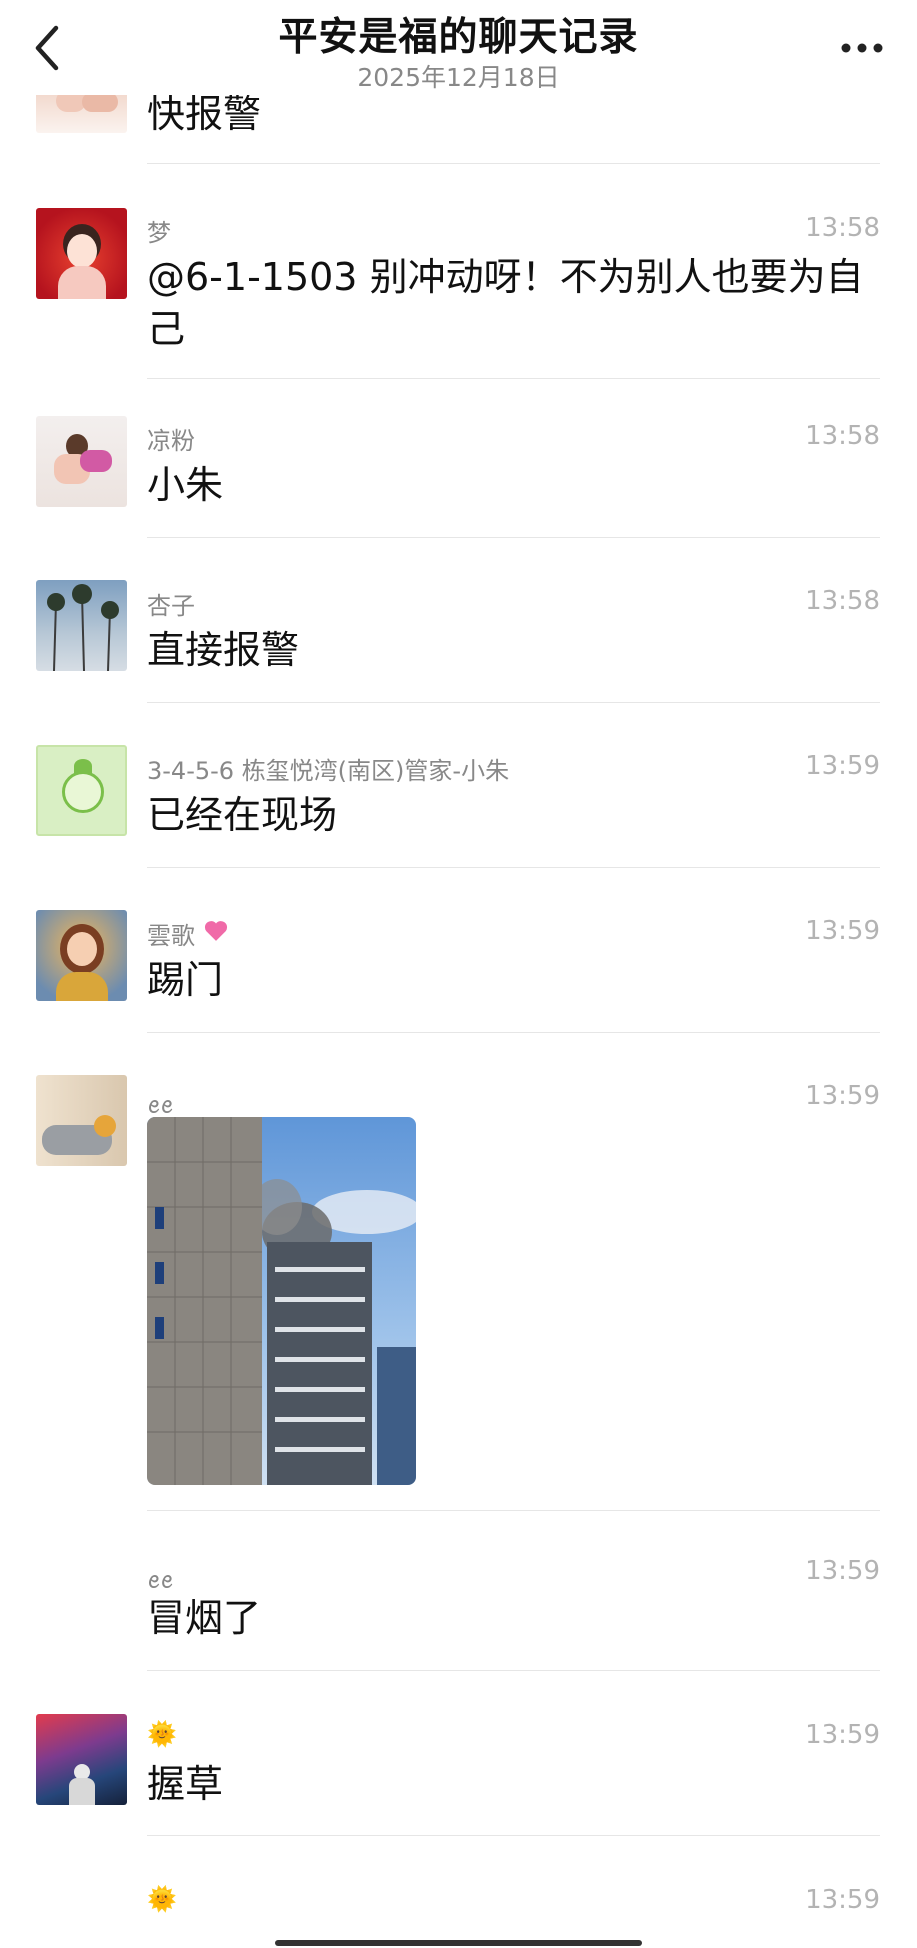 This screenshot has width=917, height=1948. I want to click on chat-header: 平安是福的聊天记录 2025年12月18日, so click(458, 47).